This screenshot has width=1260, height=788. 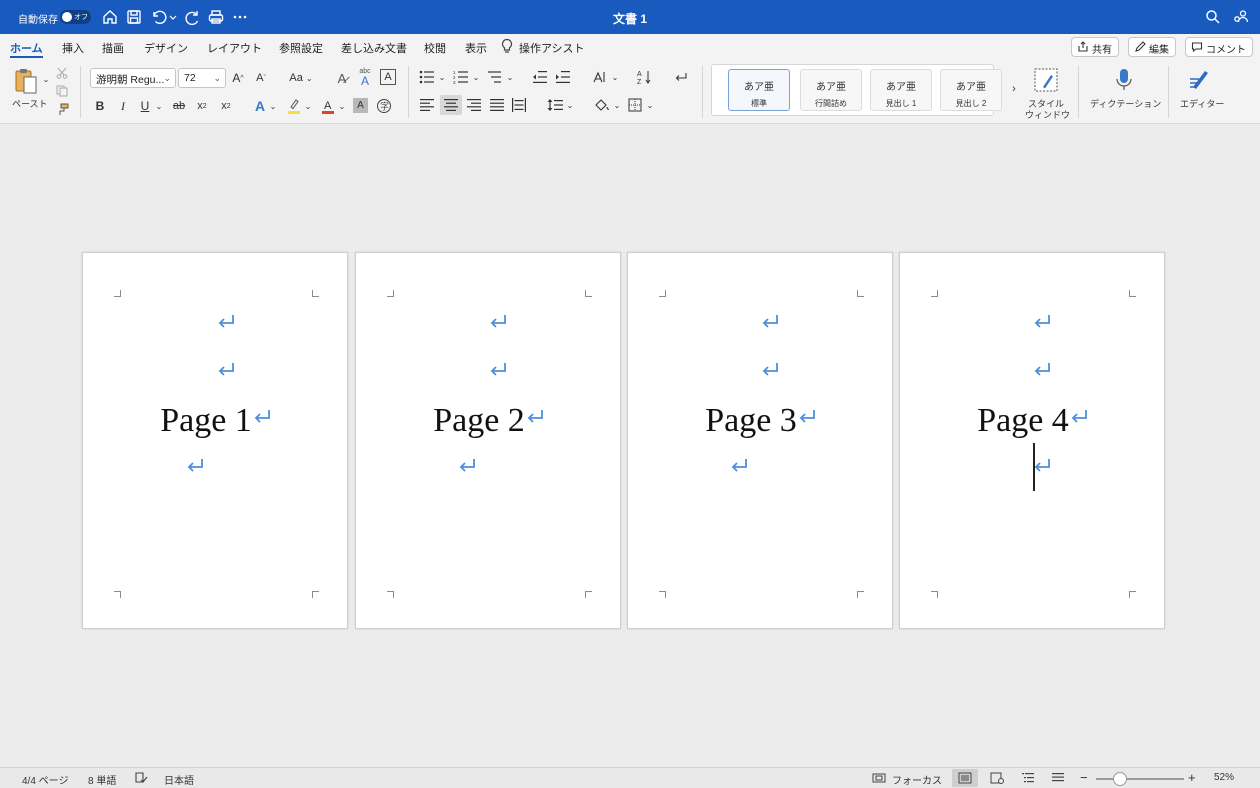 I want to click on numbering-dropdown-icon: ⌄, so click(x=476, y=77).